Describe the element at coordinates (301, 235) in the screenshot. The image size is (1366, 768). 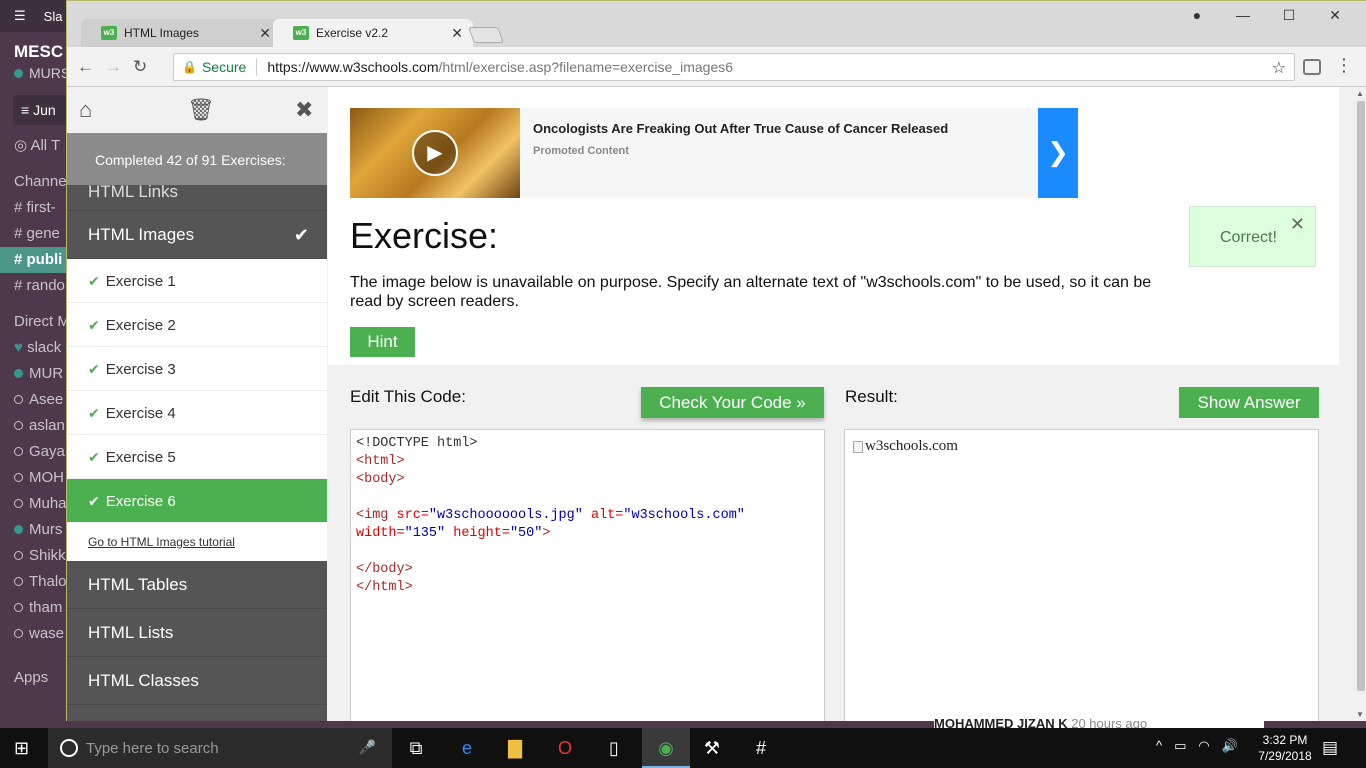
I see `checkmark-icon: ✔` at that location.